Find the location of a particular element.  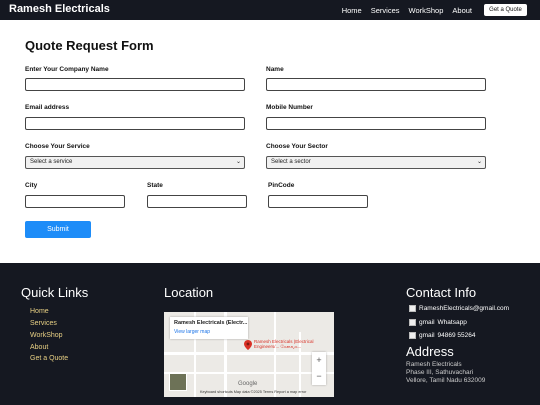

service-label: Choose Your Service is located at coordinates (57, 146).